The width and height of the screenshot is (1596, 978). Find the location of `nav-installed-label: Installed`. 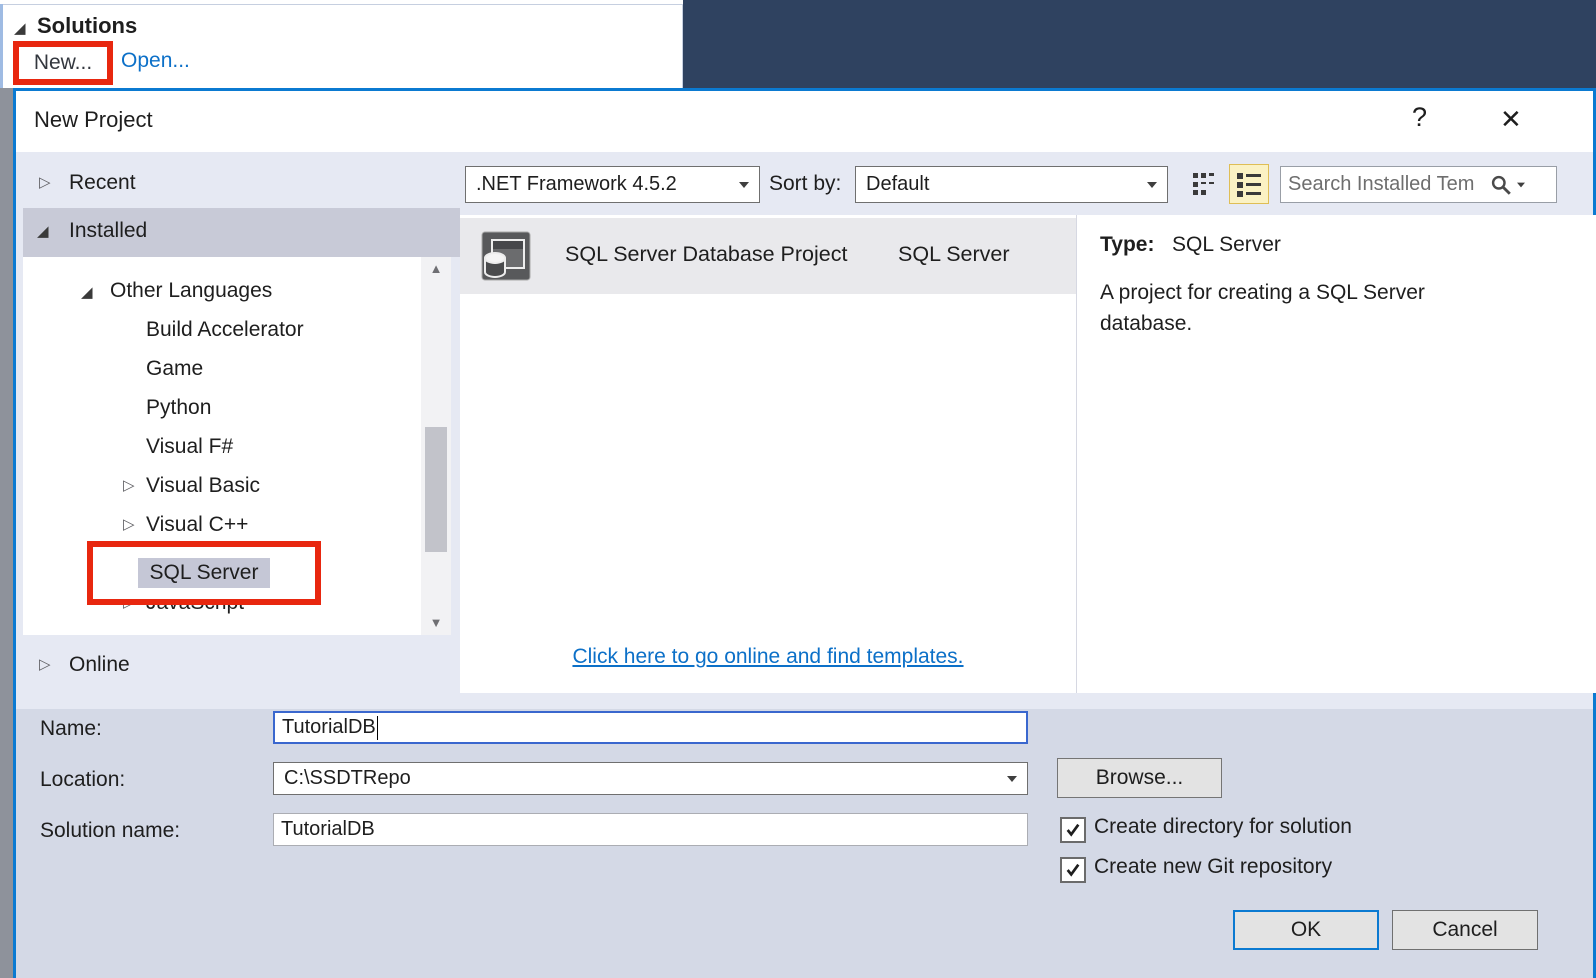

nav-installed-label: Installed is located at coordinates (108, 230).